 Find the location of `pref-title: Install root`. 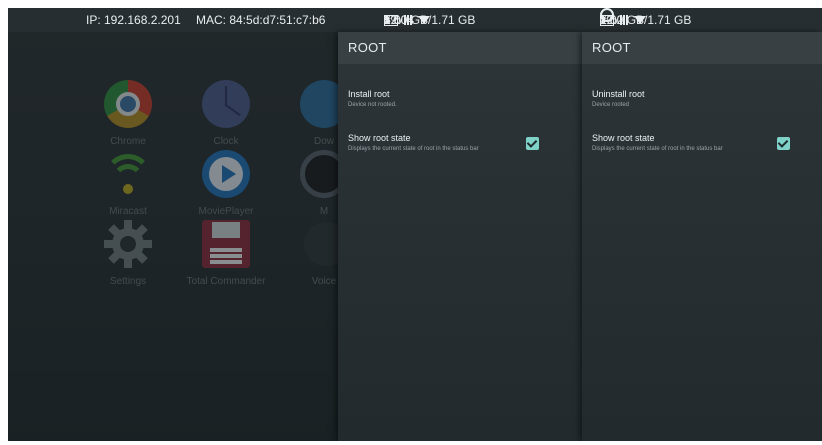

pref-title: Install root is located at coordinates (369, 94).